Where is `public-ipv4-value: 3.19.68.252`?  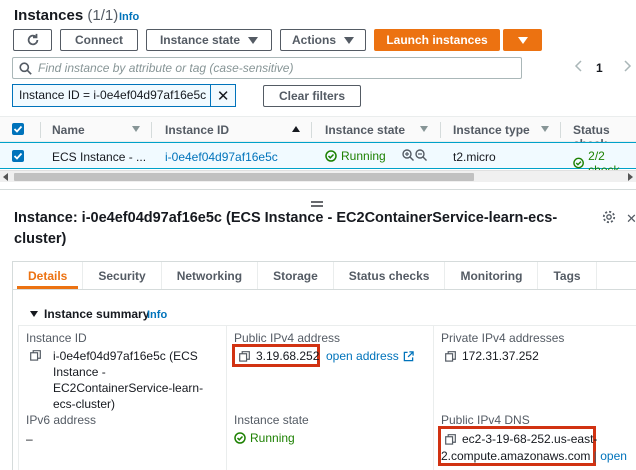 public-ipv4-value: 3.19.68.252 is located at coordinates (279, 356).